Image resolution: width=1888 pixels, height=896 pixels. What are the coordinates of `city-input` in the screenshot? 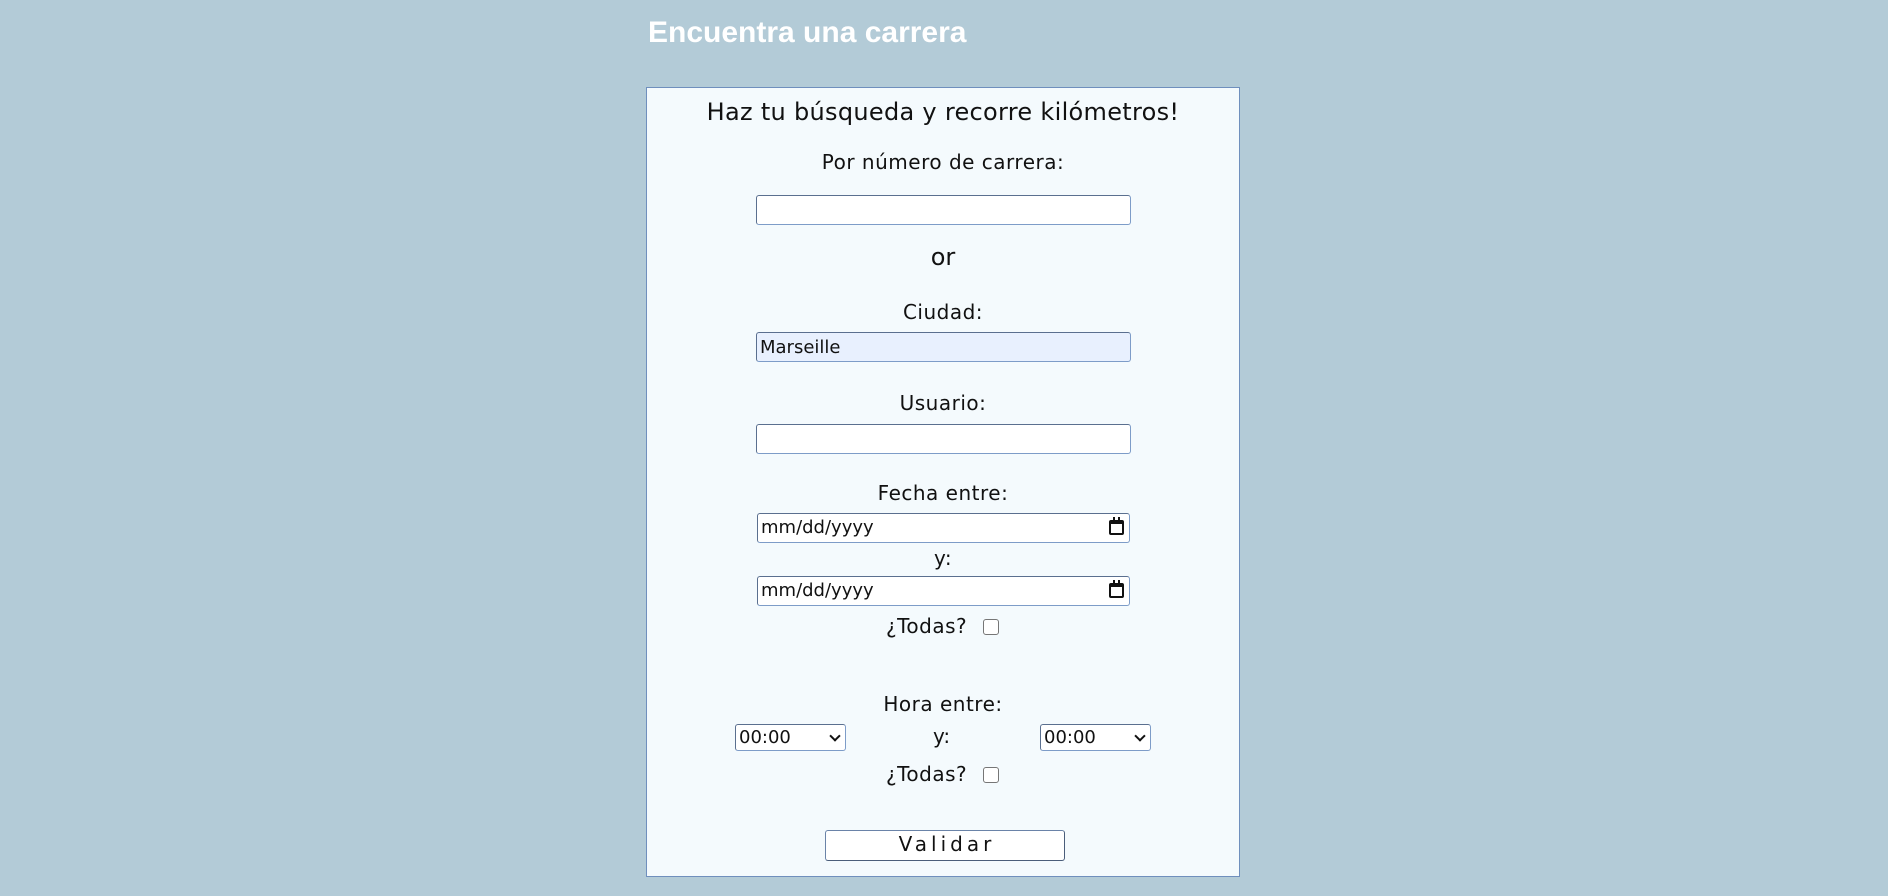 It's located at (943, 347).